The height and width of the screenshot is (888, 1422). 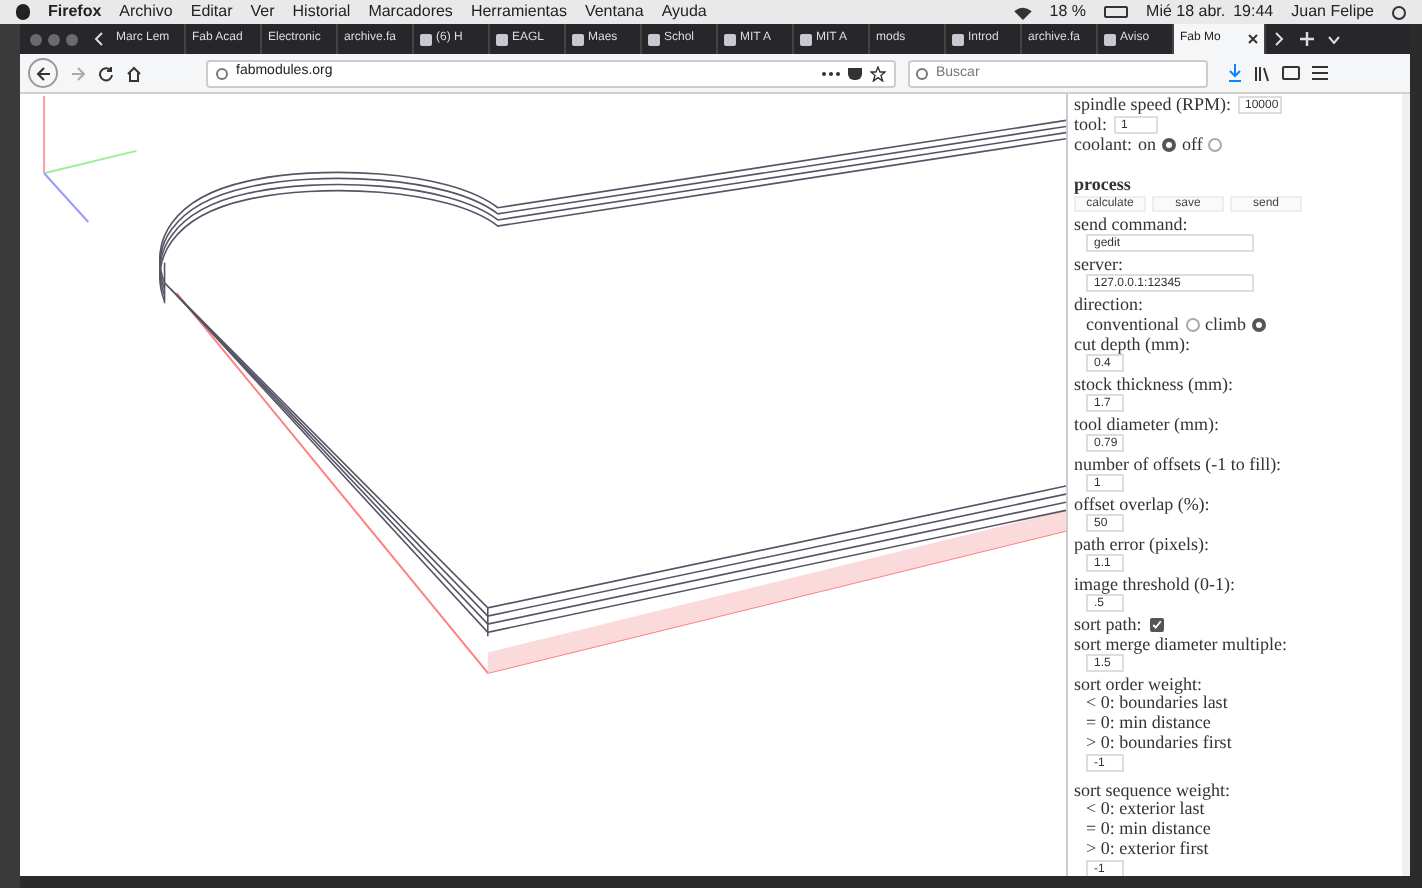 What do you see at coordinates (1178, 463) in the screenshot?
I see `field-label: number of offsets (-1 to fill):` at bounding box center [1178, 463].